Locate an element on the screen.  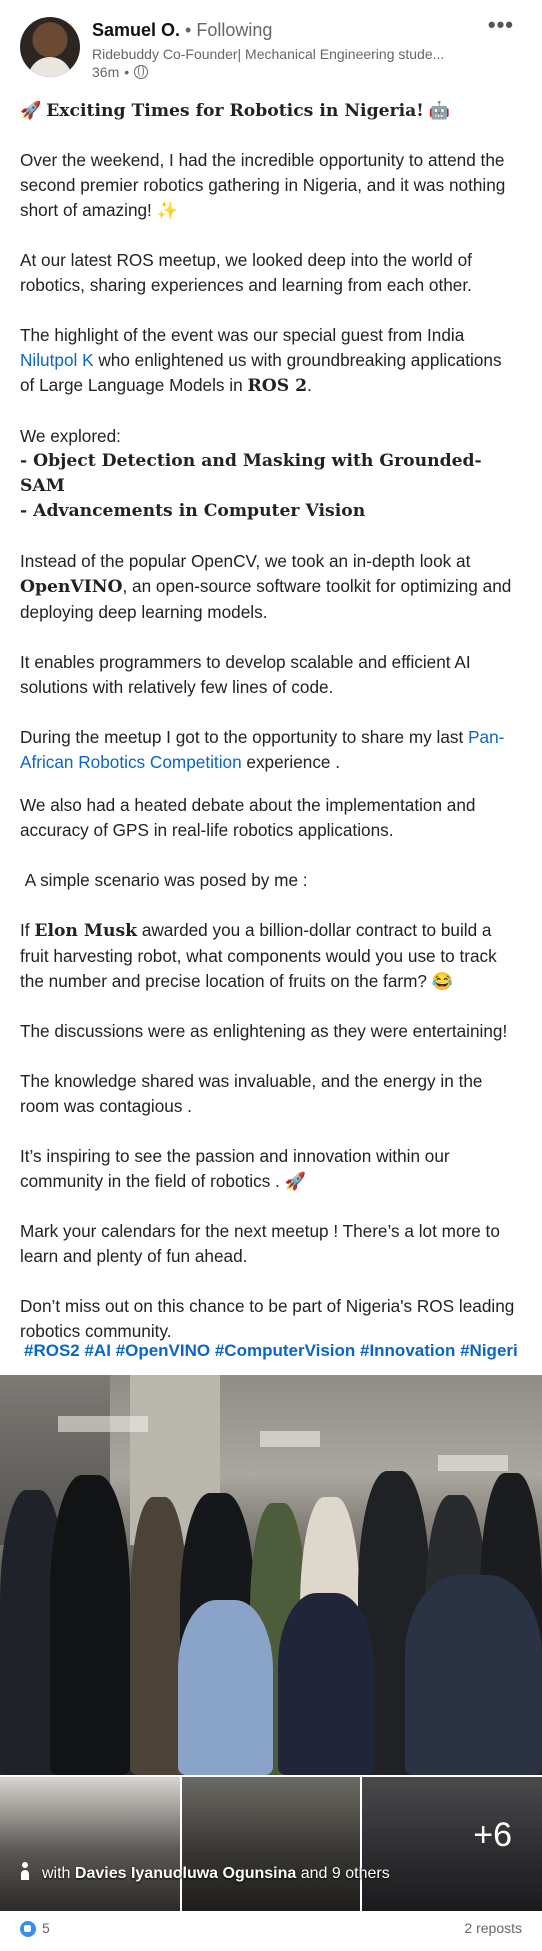
post-footer: 5 2 reposts is located at coordinates (271, 1931).